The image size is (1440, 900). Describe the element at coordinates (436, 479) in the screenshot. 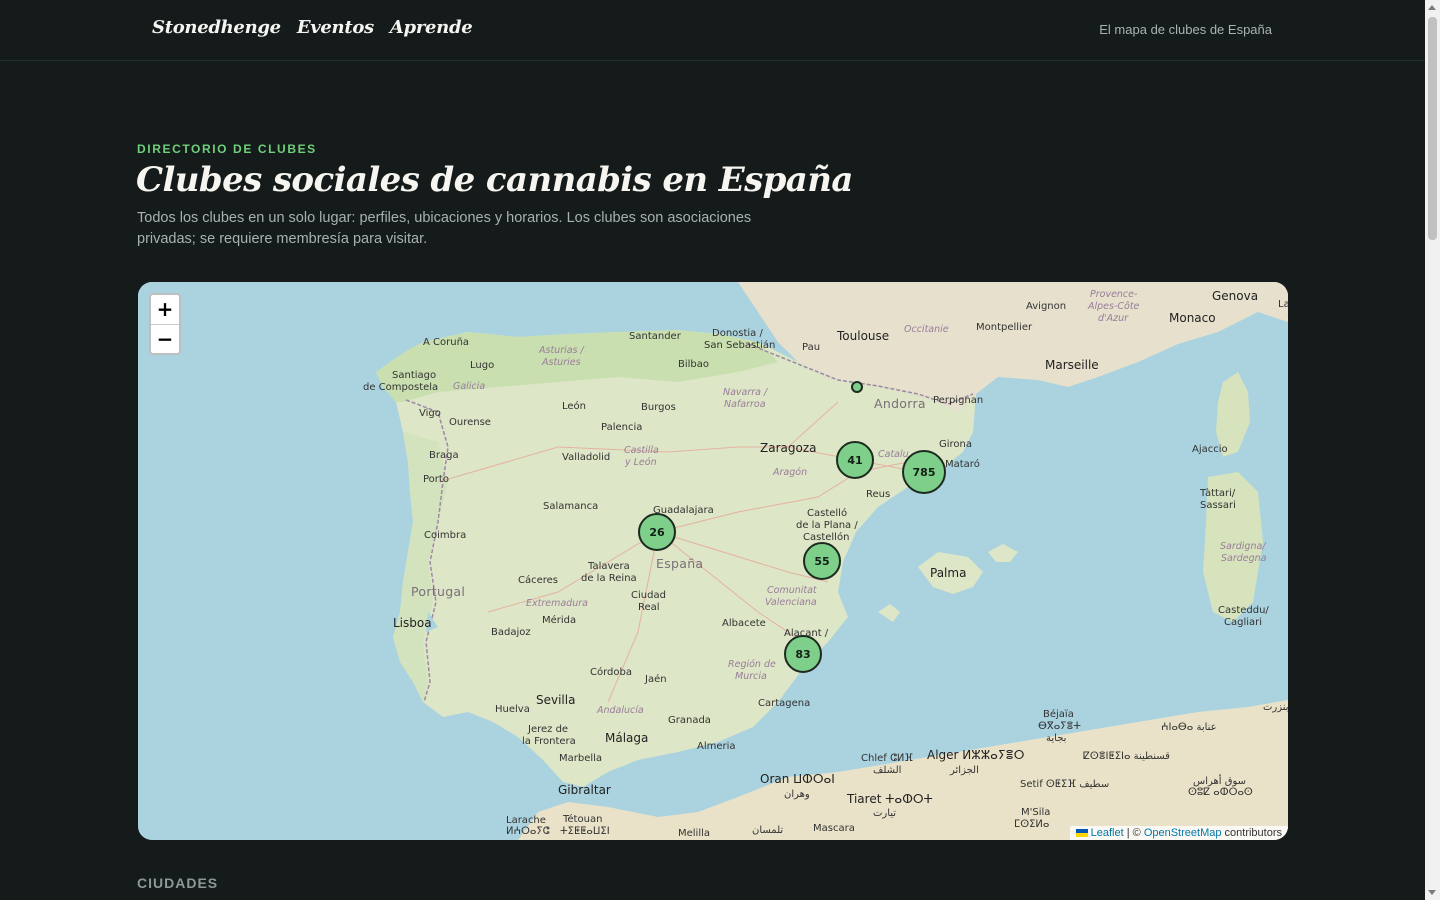

I see `map-label-porto: Porto` at that location.